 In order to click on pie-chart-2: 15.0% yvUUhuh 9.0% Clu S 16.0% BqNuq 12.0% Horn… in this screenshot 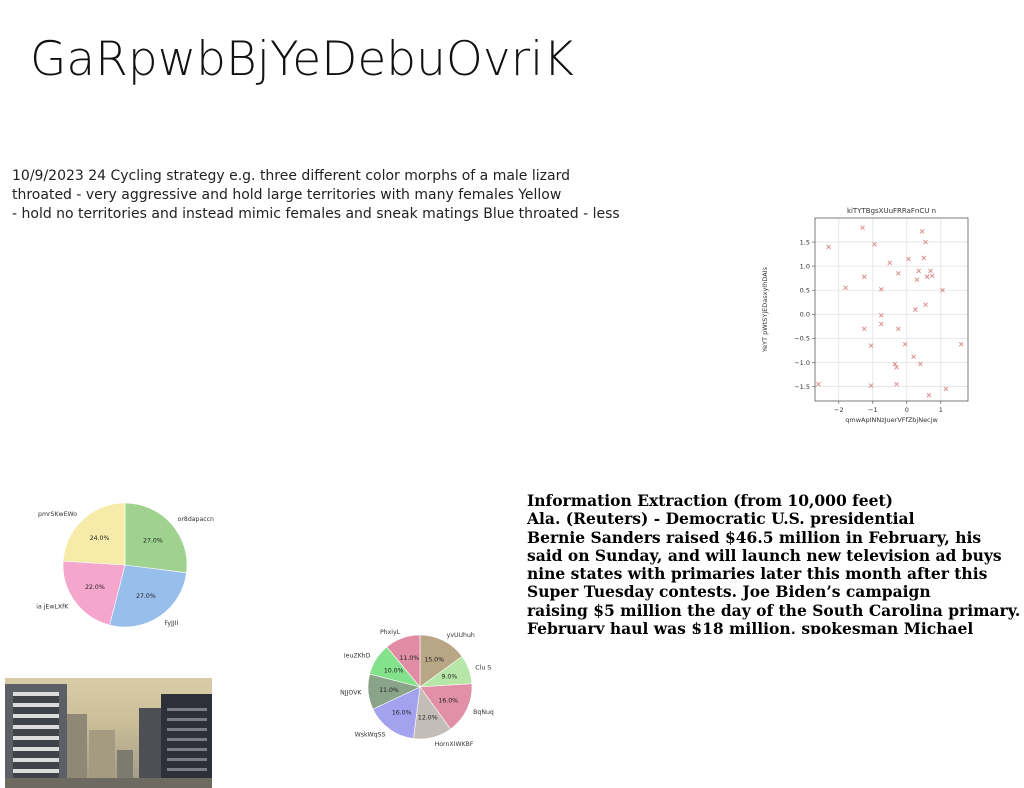, I will do `click(420, 689)`.